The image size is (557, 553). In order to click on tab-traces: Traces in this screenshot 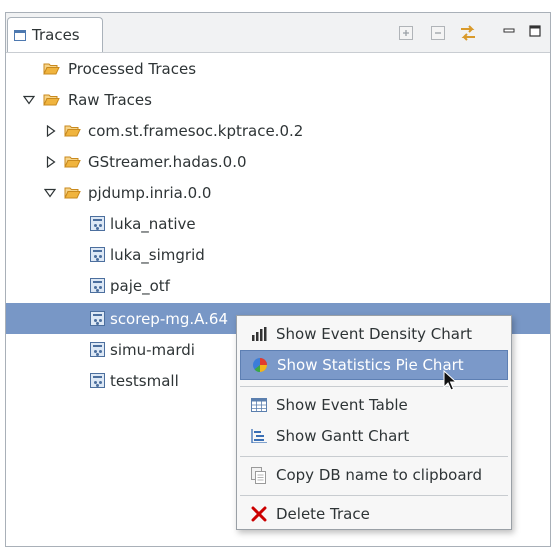, I will do `click(55, 34)`.